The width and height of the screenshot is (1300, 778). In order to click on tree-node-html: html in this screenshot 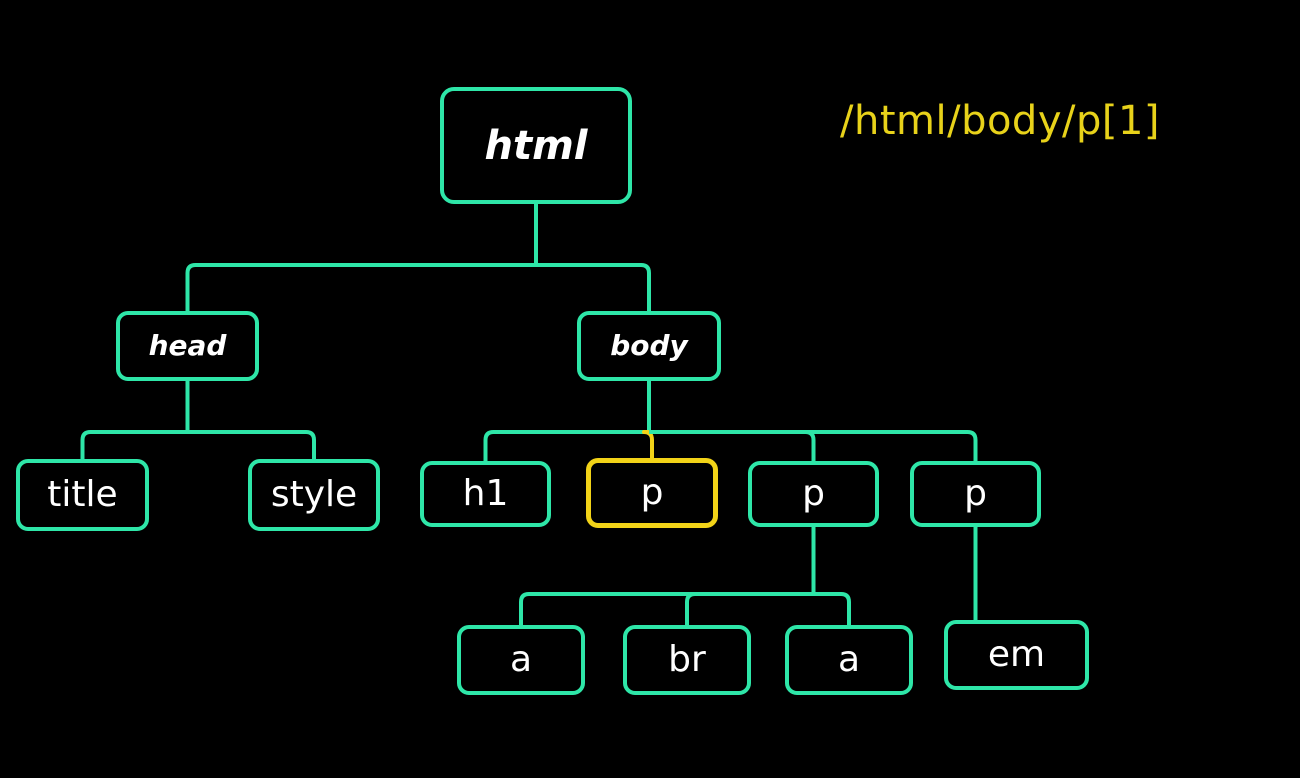, I will do `click(536, 145)`.